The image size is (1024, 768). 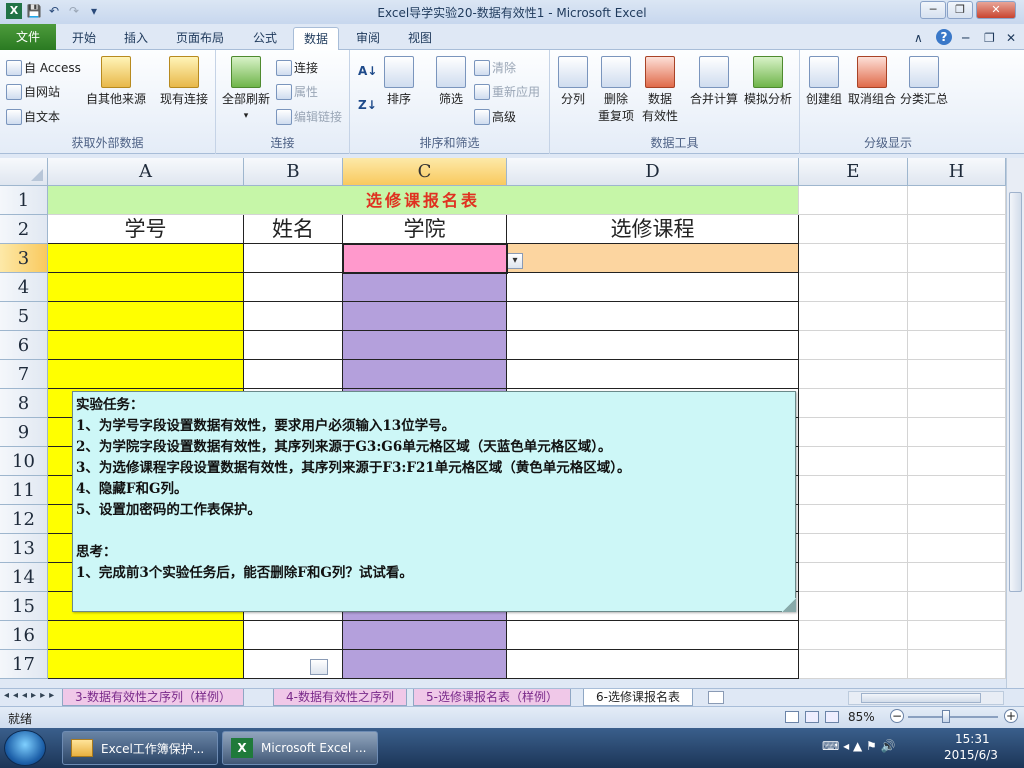 What do you see at coordinates (24, 664) in the screenshot?
I see `row-header-17: 17` at bounding box center [24, 664].